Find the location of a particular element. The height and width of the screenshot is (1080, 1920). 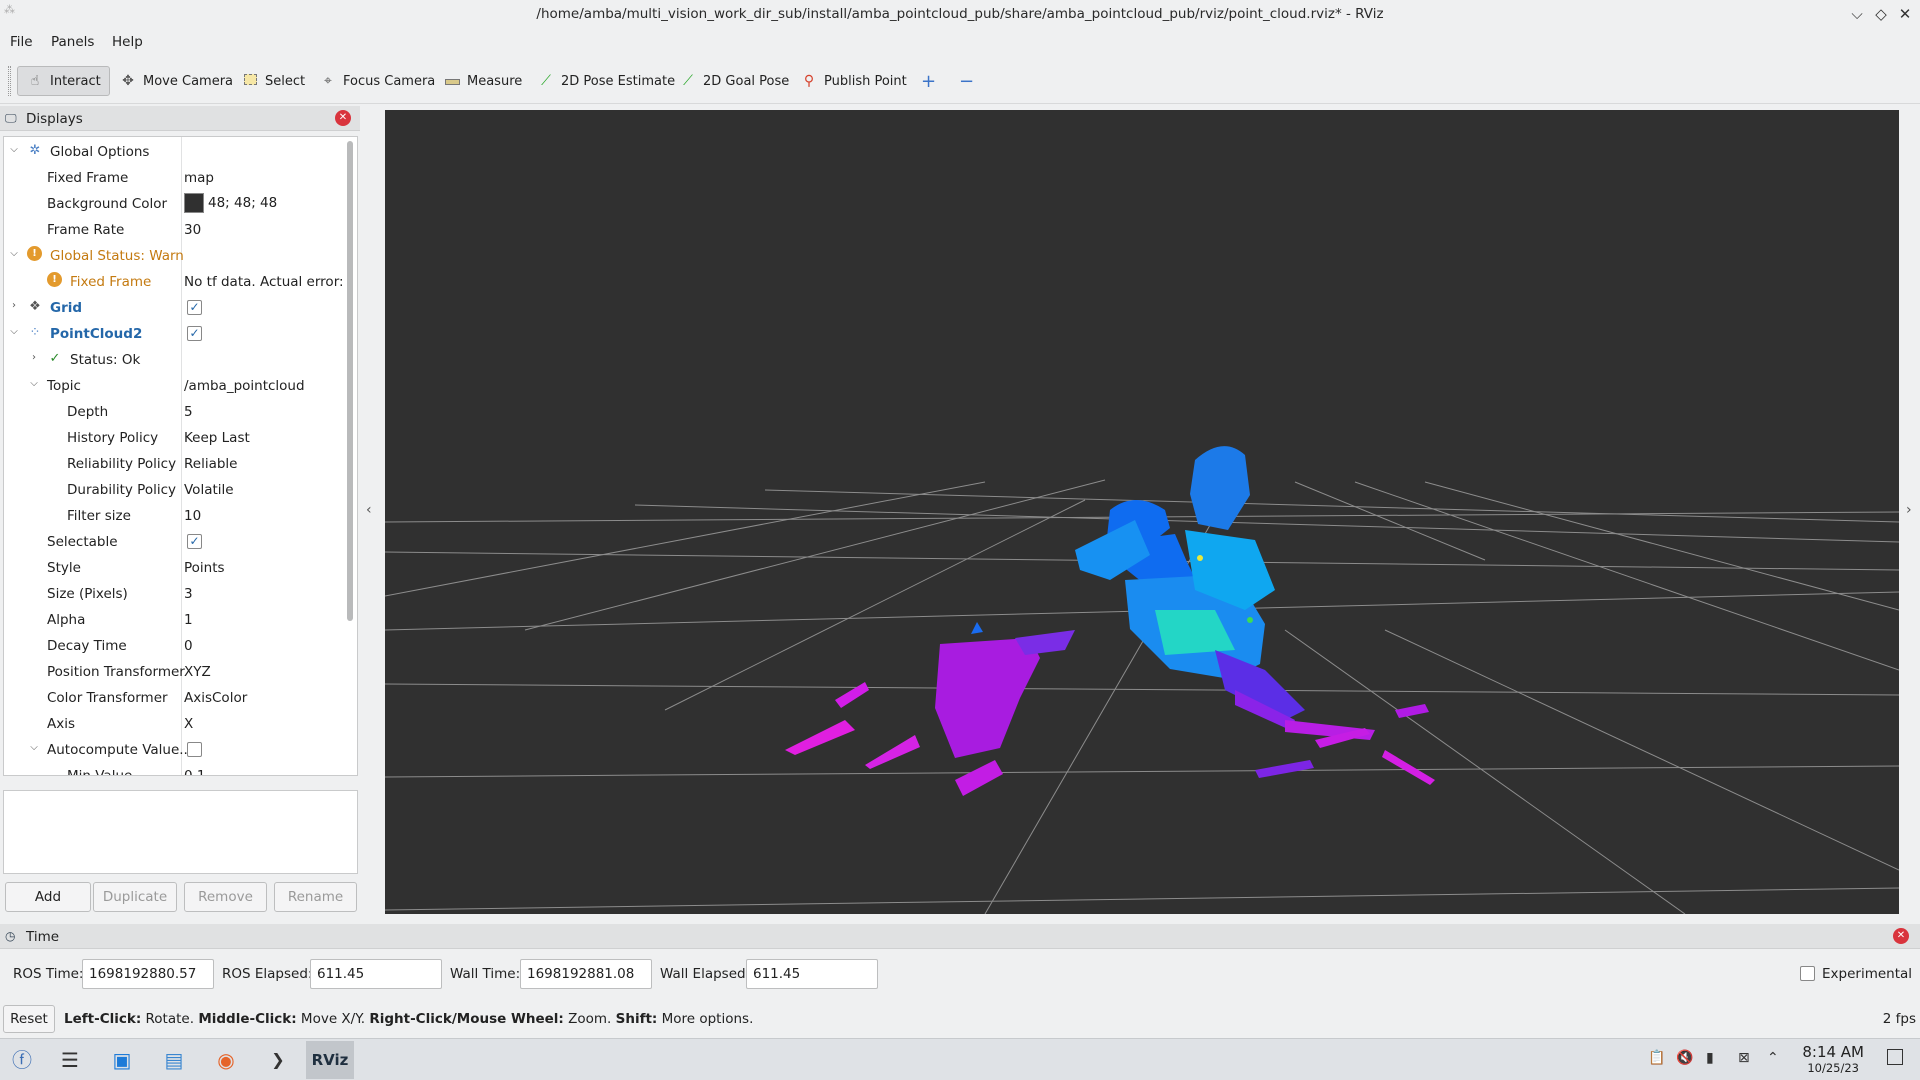

tree-row-style: Style Points is located at coordinates (173, 568).